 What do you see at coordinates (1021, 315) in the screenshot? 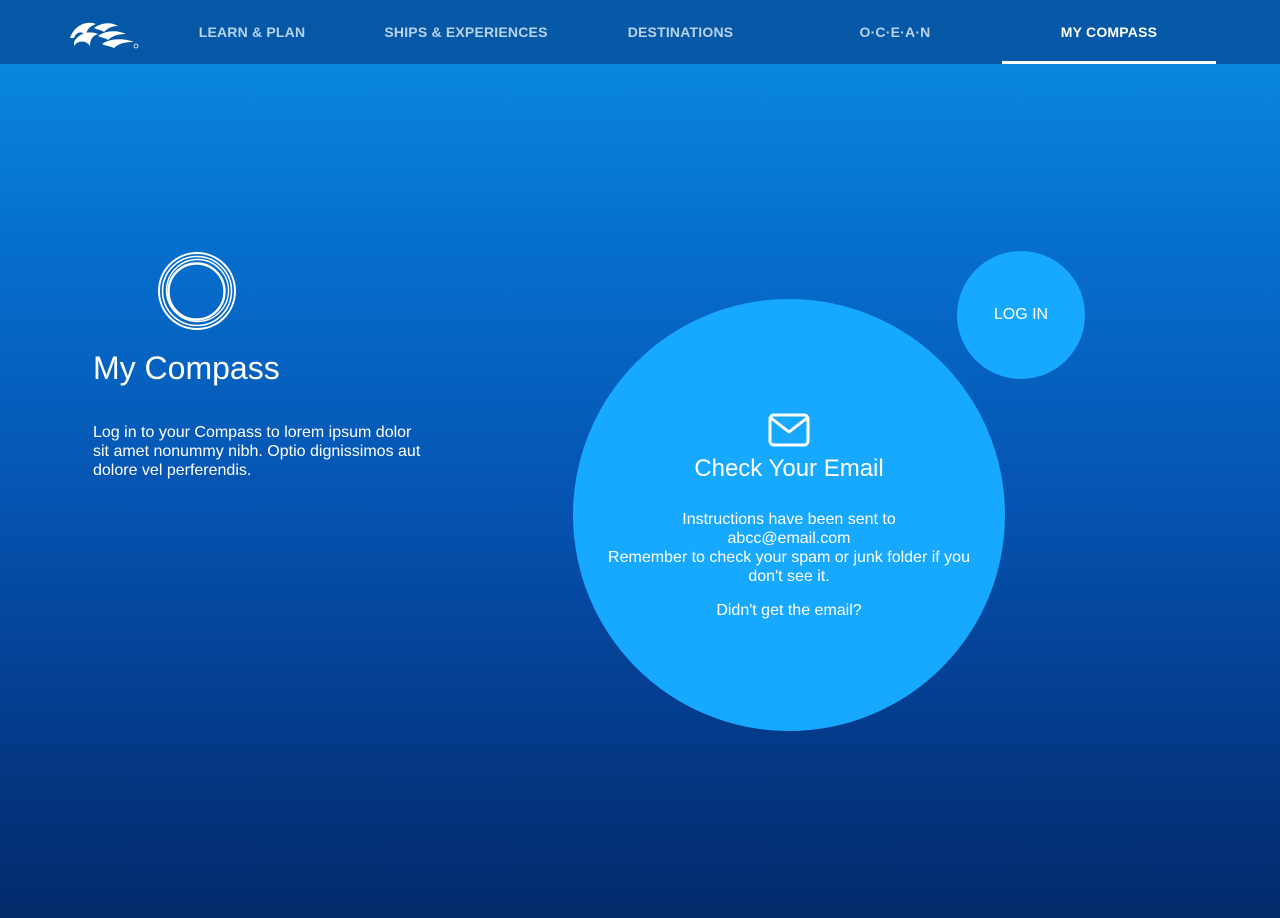
I see `log-in-button: LOG IN` at bounding box center [1021, 315].